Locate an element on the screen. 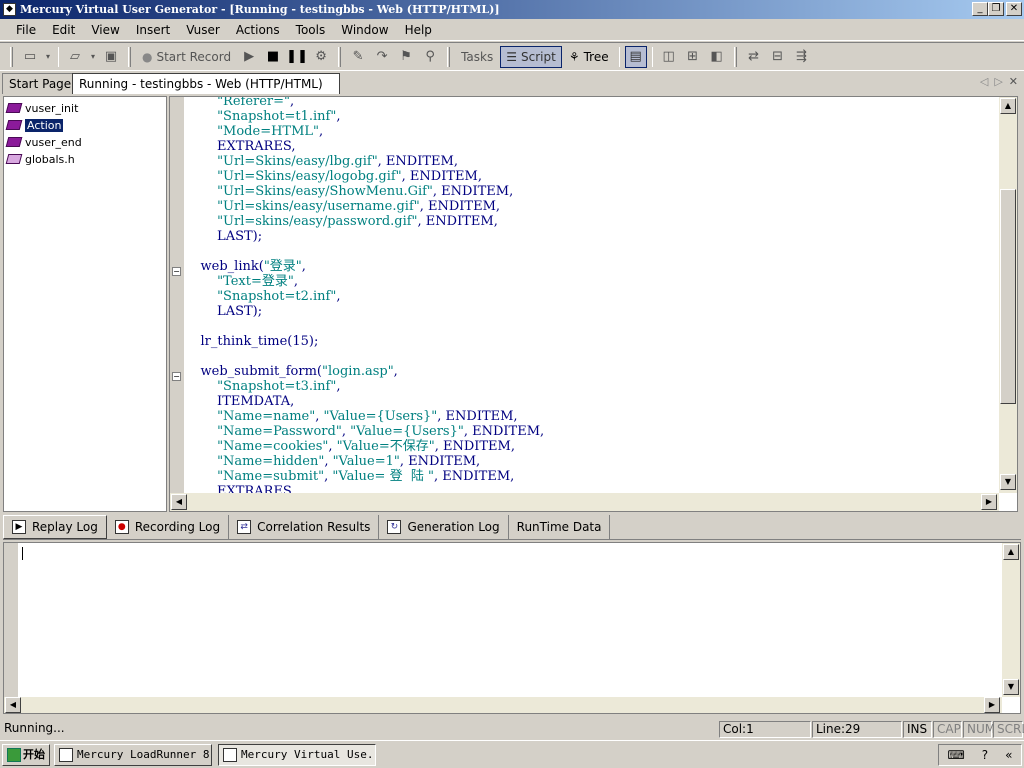  menu-actions: Actions is located at coordinates (258, 30).